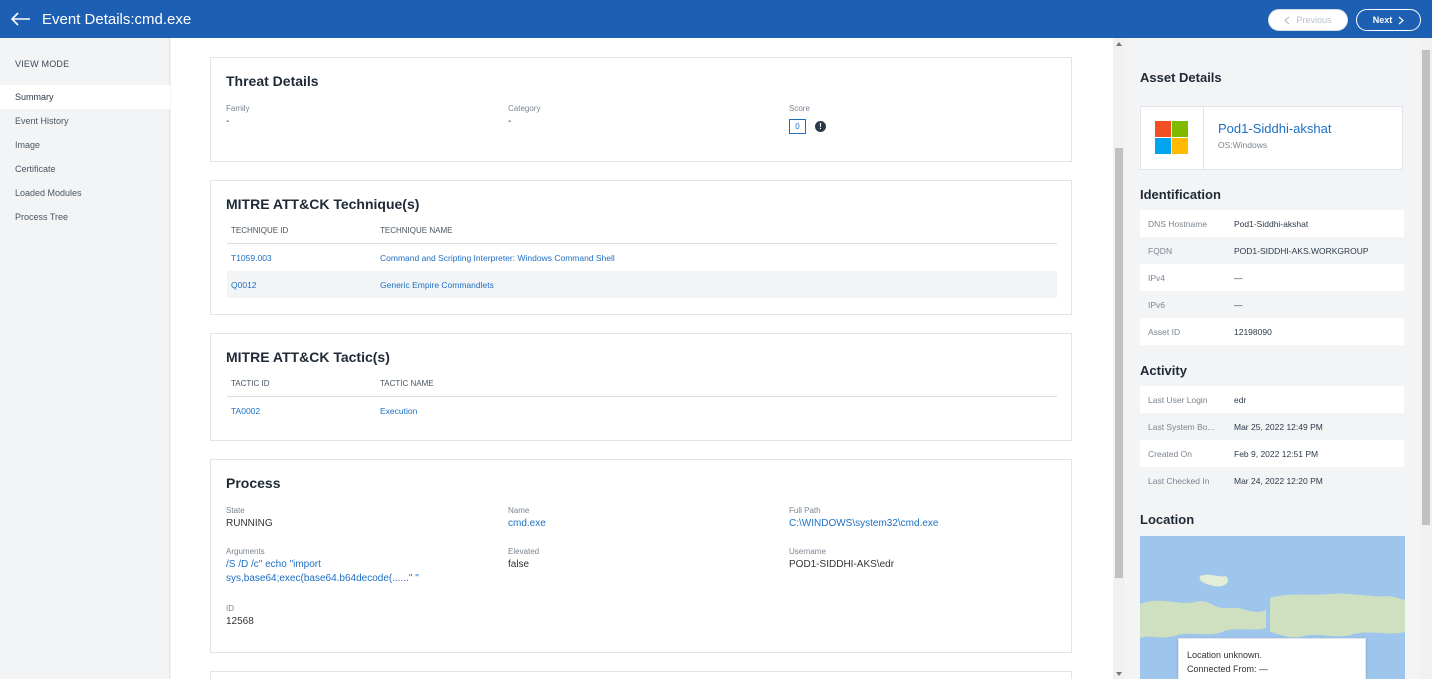 This screenshot has height=679, width=1432. Describe the element at coordinates (1274, 128) in the screenshot. I see `asset-name-link: Pod1-Siddhi-akshat` at that location.